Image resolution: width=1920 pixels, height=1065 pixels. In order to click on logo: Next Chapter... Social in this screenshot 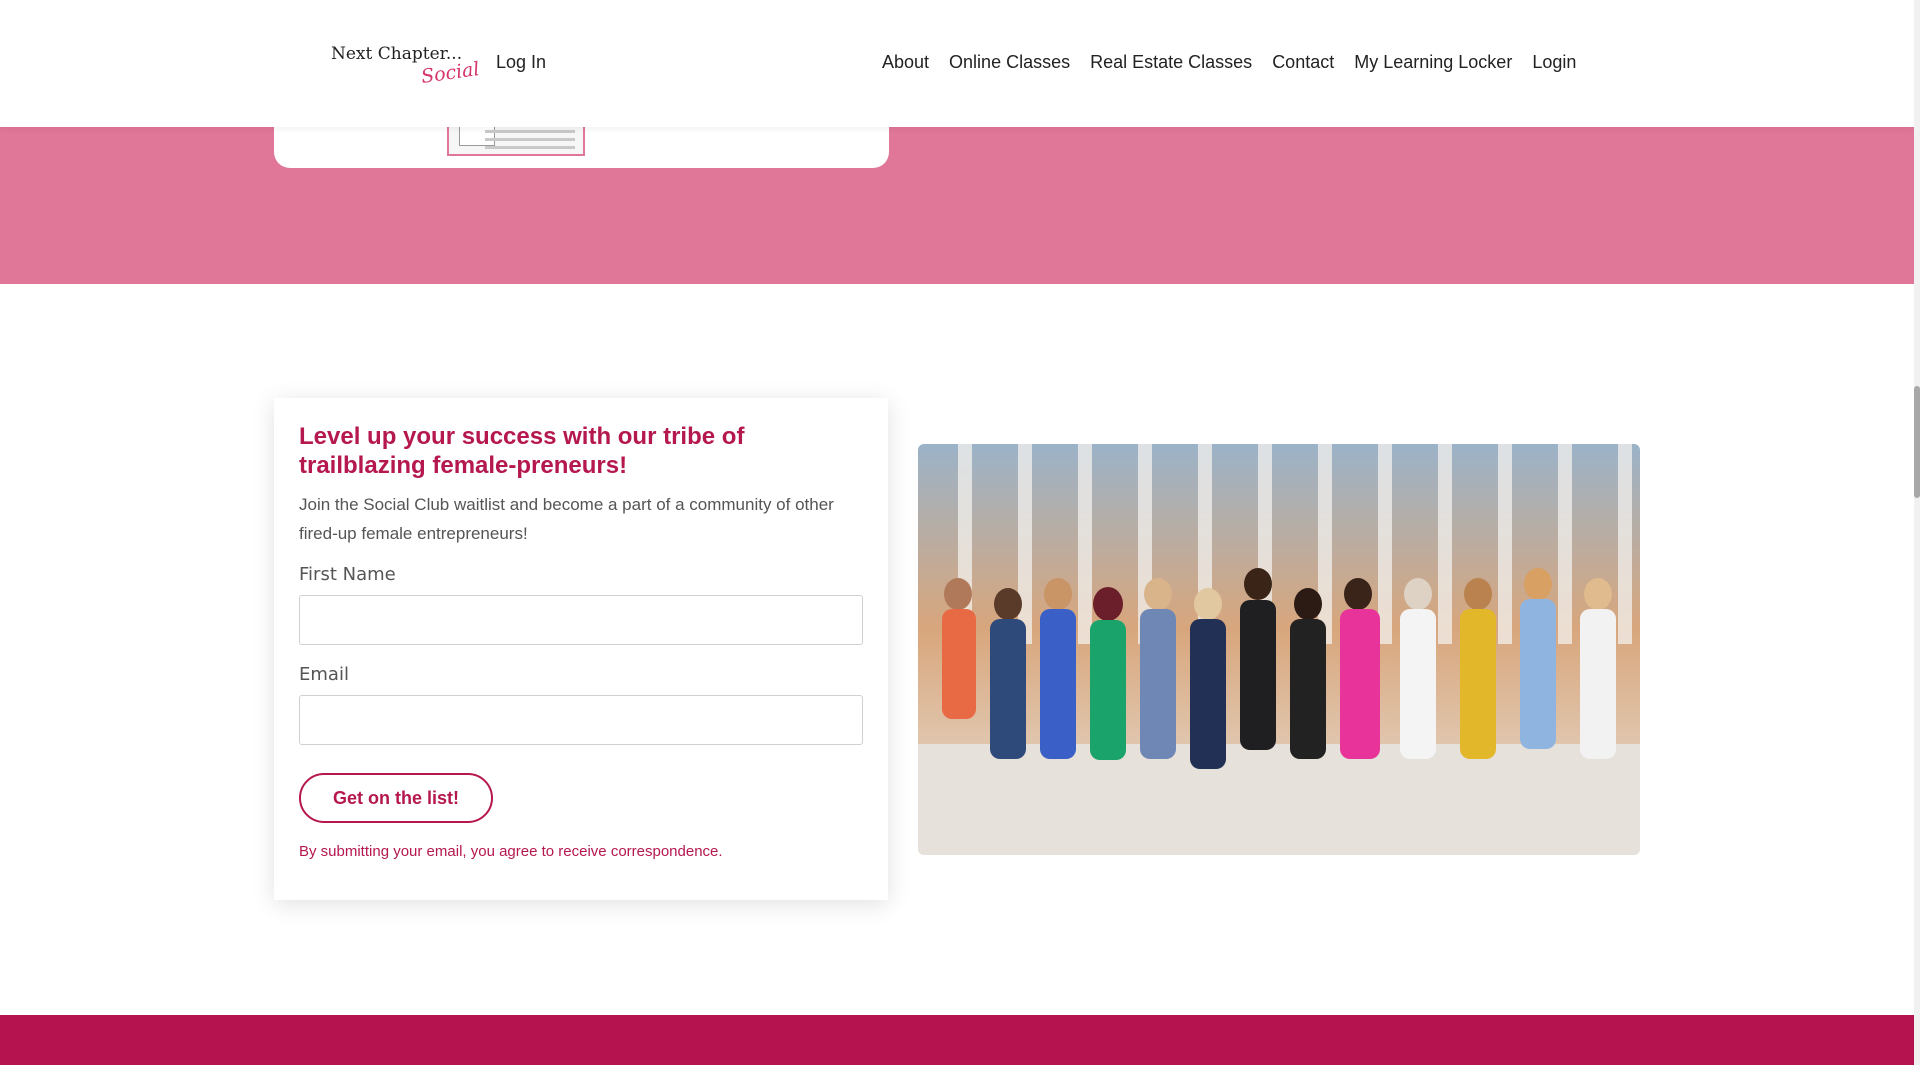, I will do `click(406, 66)`.